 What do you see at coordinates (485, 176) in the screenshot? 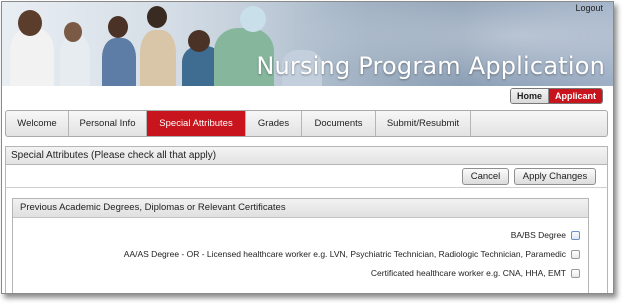
I see `cancel-button: Cancel` at bounding box center [485, 176].